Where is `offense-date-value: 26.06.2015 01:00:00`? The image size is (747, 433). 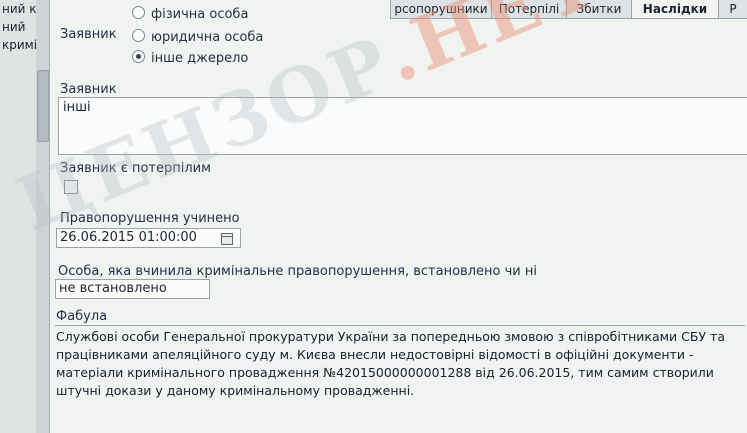 offense-date-value: 26.06.2015 01:00:00 is located at coordinates (128, 237).